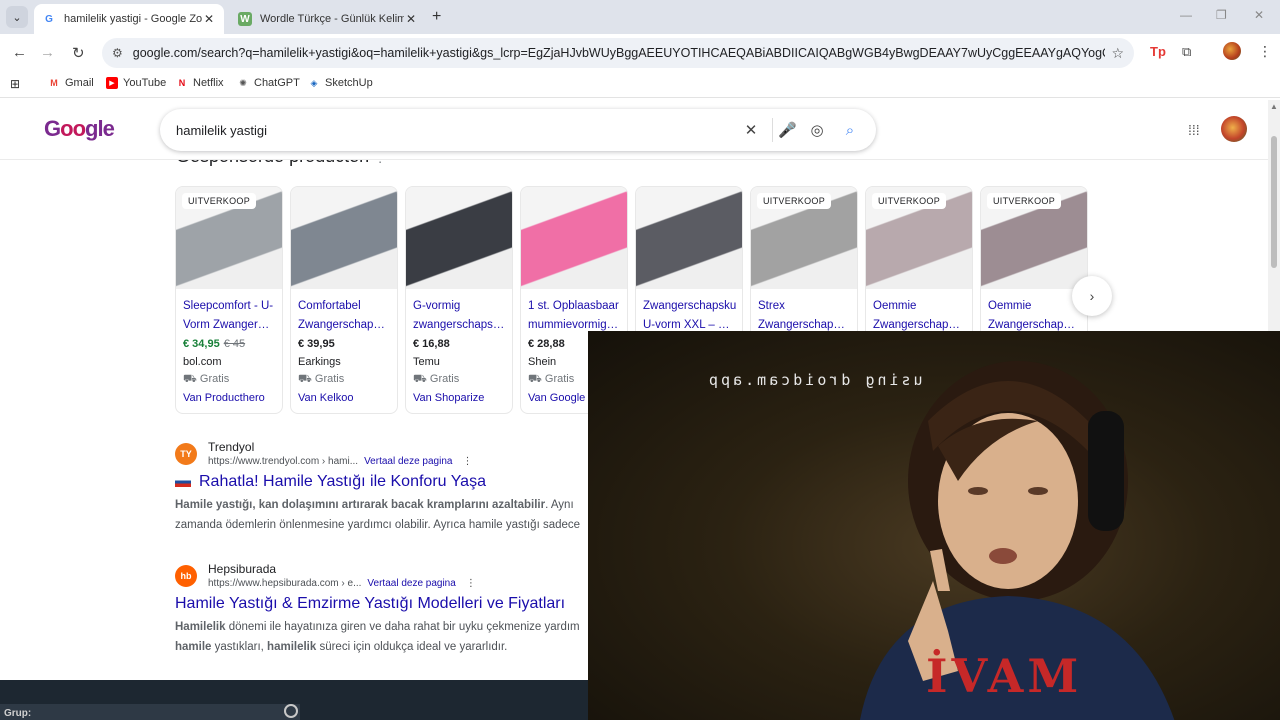 Image resolution: width=1280 pixels, height=720 pixels. I want to click on google-apps-icon: ⁞⁞⁞, so click(1194, 130).